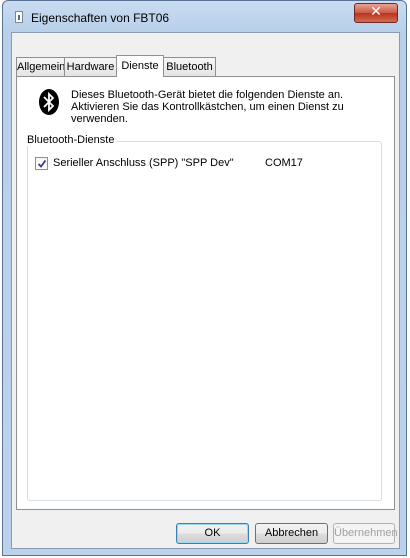 The width and height of the screenshot is (410, 558). What do you see at coordinates (71, 140) in the screenshot?
I see `group-label: Bluetooth-Dienste` at bounding box center [71, 140].